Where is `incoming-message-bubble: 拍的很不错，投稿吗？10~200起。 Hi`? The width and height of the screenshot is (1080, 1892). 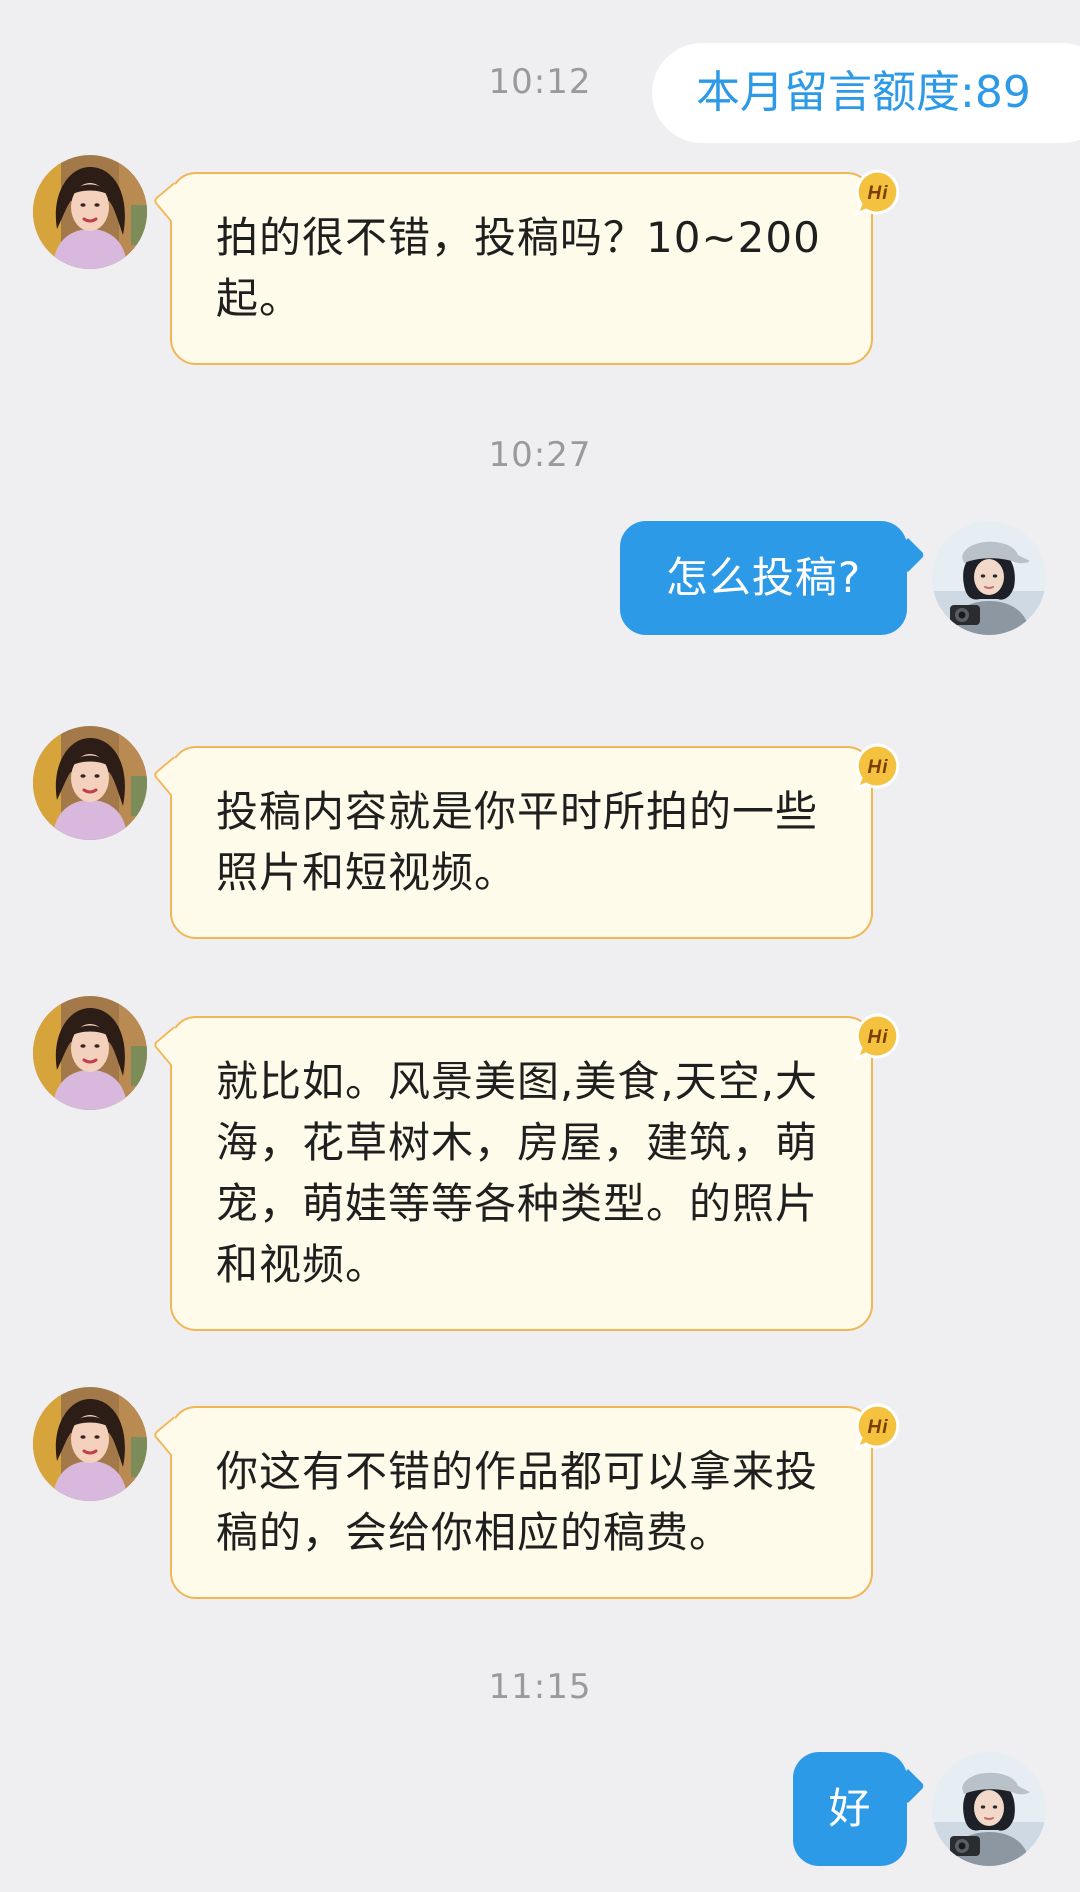 incoming-message-bubble: 拍的很不错，投稿吗？10~200起。 Hi is located at coordinates (526, 267).